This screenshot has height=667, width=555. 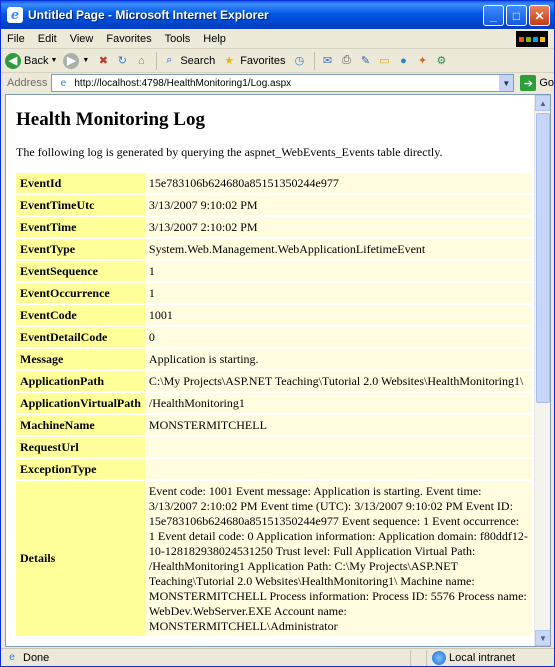 What do you see at coordinates (338, 337) in the screenshot?
I see `field-value: 0` at bounding box center [338, 337].